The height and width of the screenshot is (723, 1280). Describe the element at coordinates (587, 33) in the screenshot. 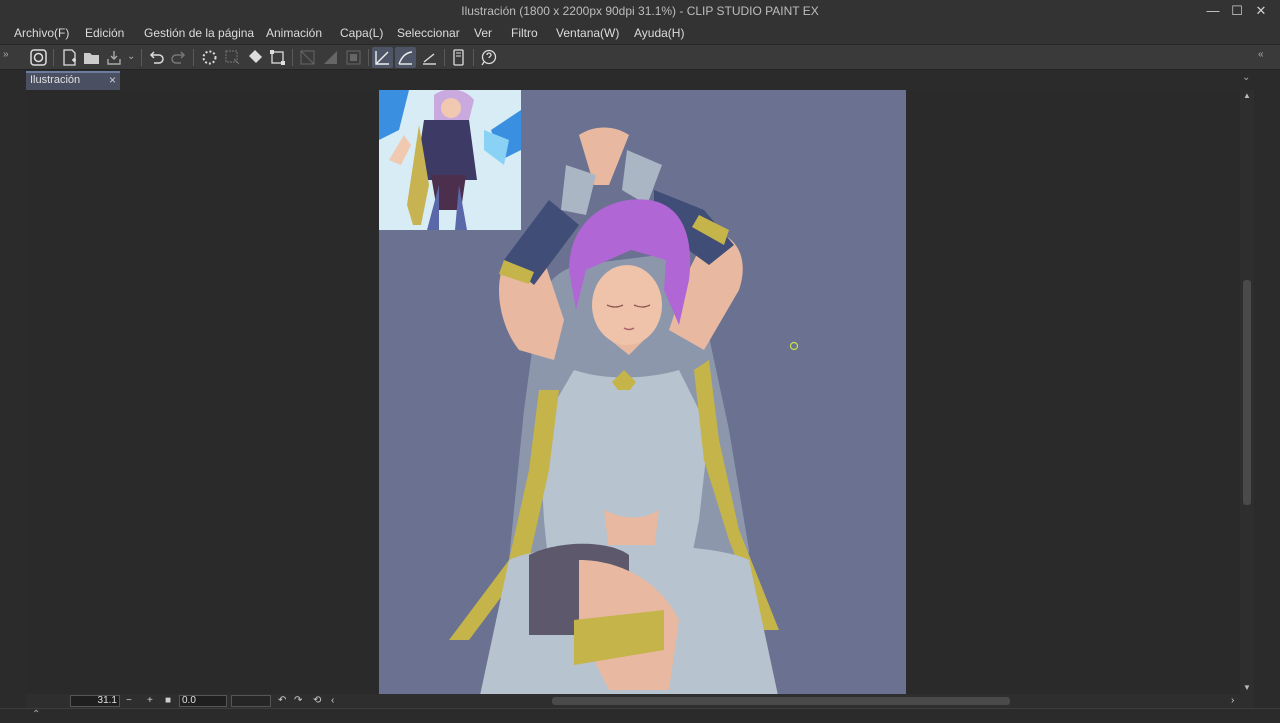

I see `menu-ventana: Ventana(W)` at that location.